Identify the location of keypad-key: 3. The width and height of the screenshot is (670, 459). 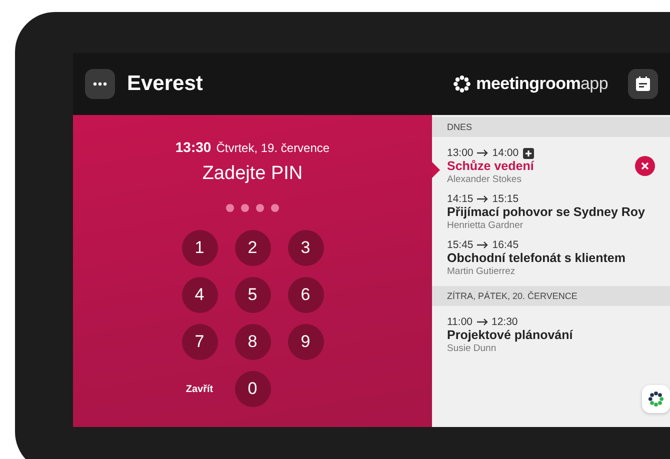
(306, 248).